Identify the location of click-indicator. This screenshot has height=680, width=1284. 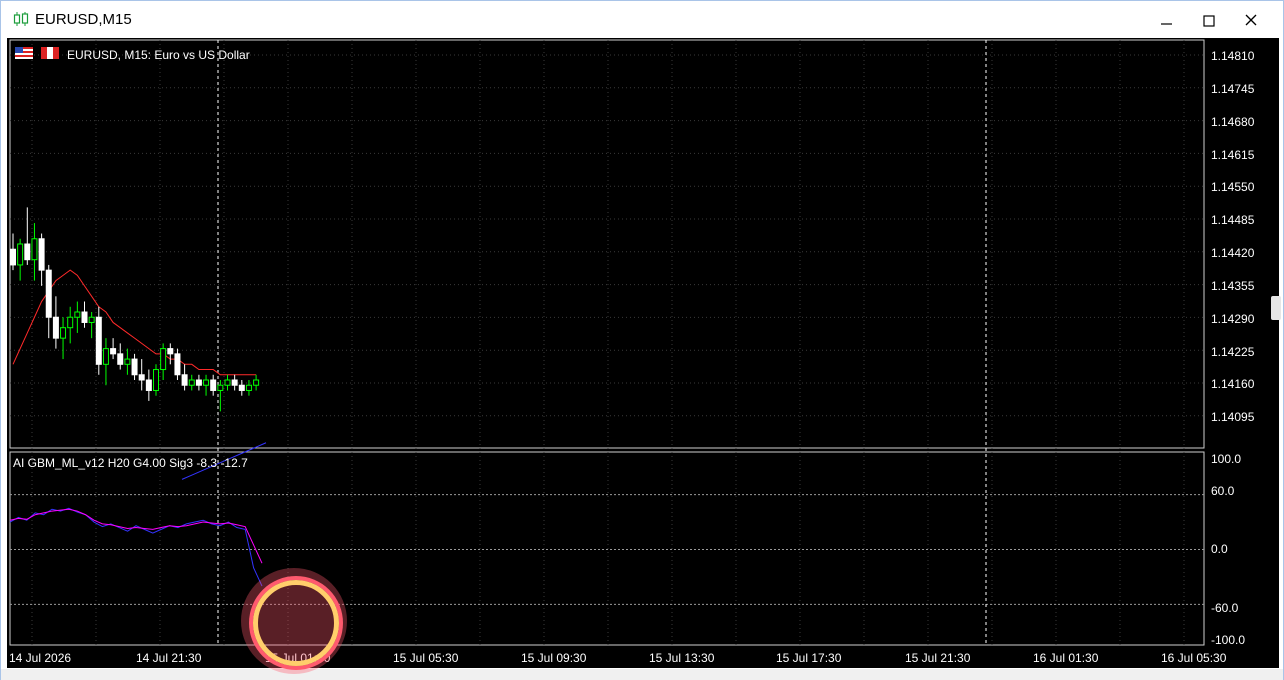
(294, 621).